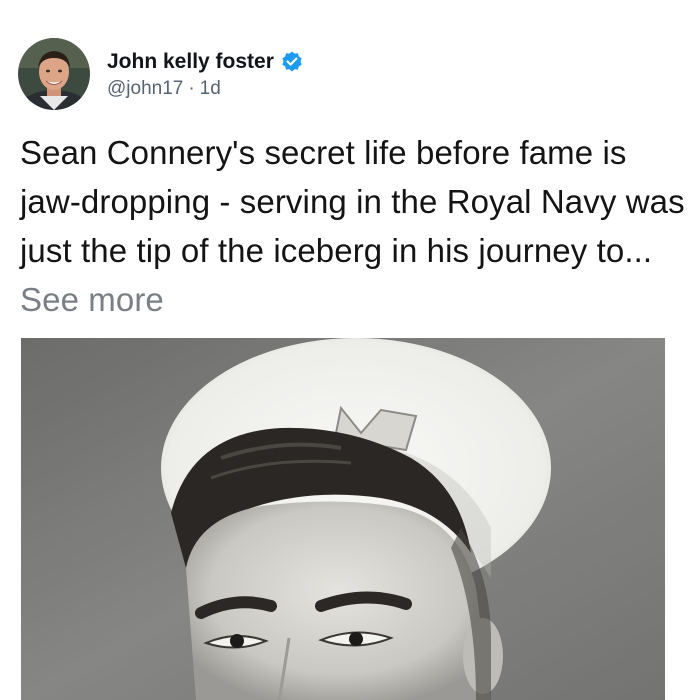 The height and width of the screenshot is (700, 700). Describe the element at coordinates (190, 62) in the screenshot. I see `author-name: John kelly foster` at that location.